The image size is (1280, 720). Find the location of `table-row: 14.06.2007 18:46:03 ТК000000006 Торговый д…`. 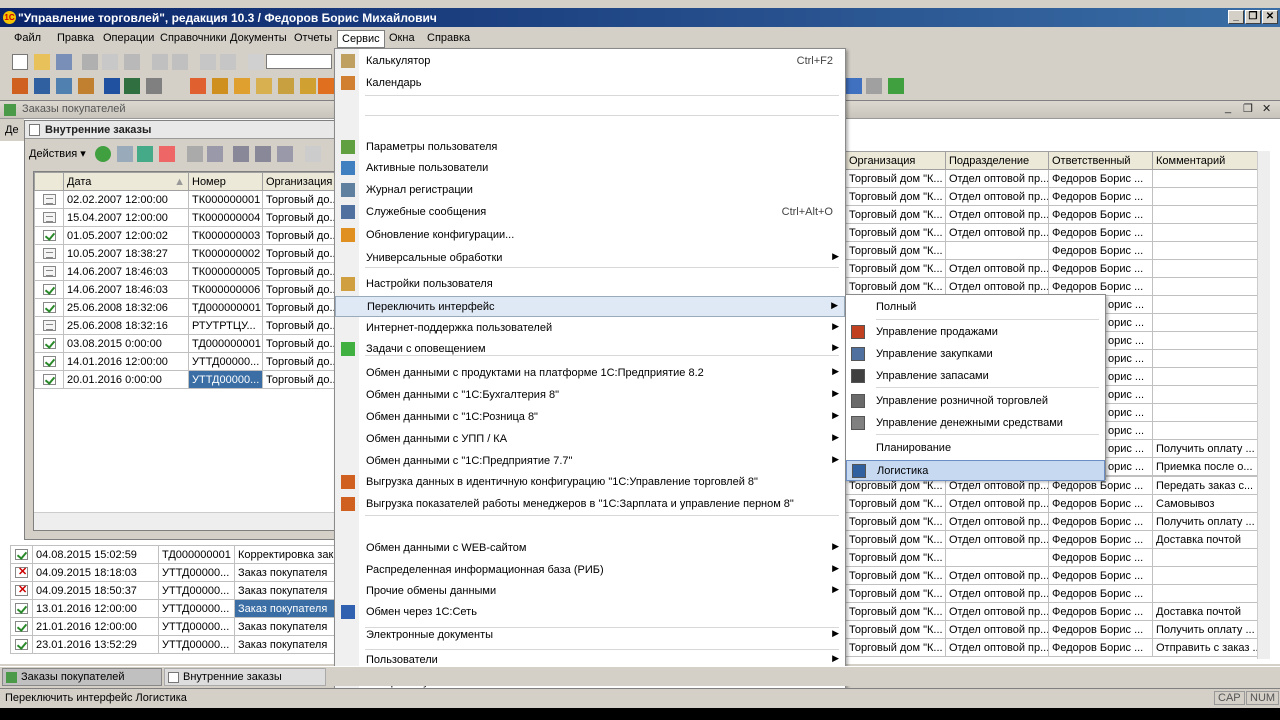

table-row: 14.06.2007 18:46:03 ТК000000006 Торговый д… is located at coordinates (185, 289).